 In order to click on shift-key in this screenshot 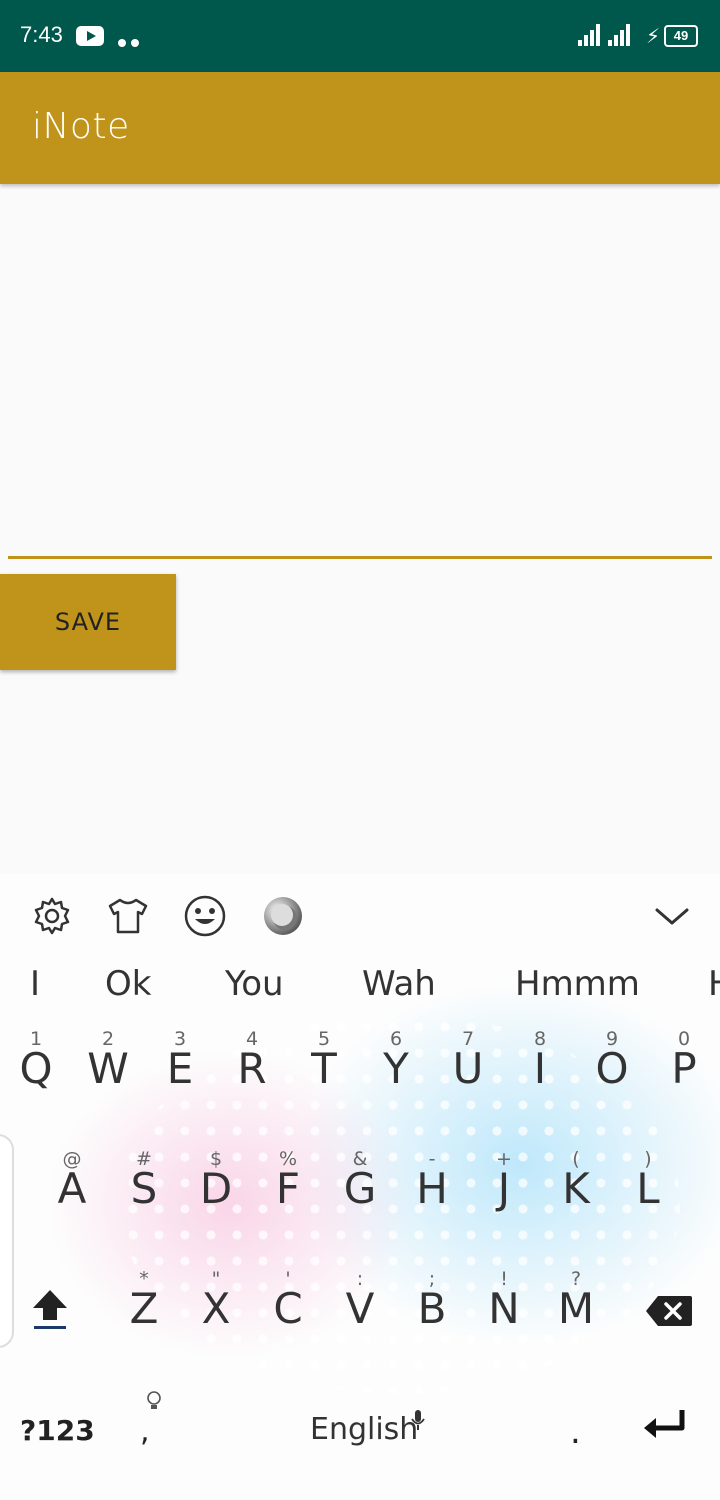, I will do `click(50, 1309)`.